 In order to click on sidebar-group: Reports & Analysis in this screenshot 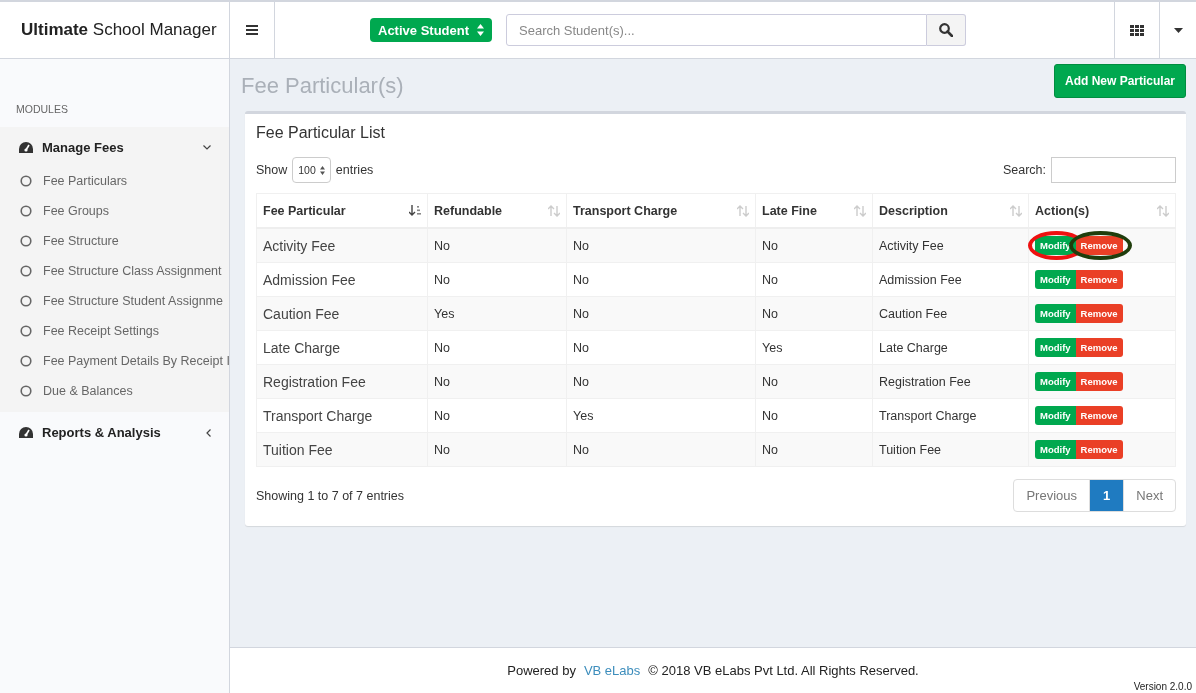, I will do `click(114, 431)`.